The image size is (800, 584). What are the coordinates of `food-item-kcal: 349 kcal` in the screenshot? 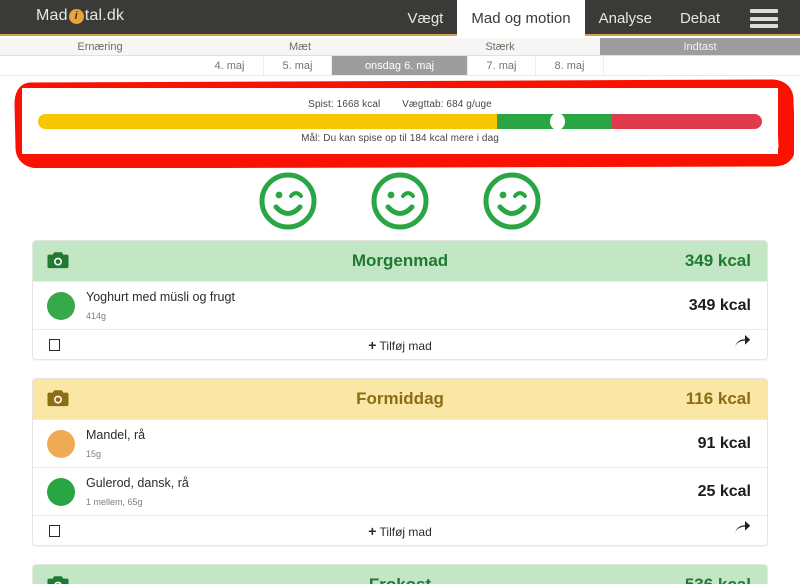 It's located at (719, 305).